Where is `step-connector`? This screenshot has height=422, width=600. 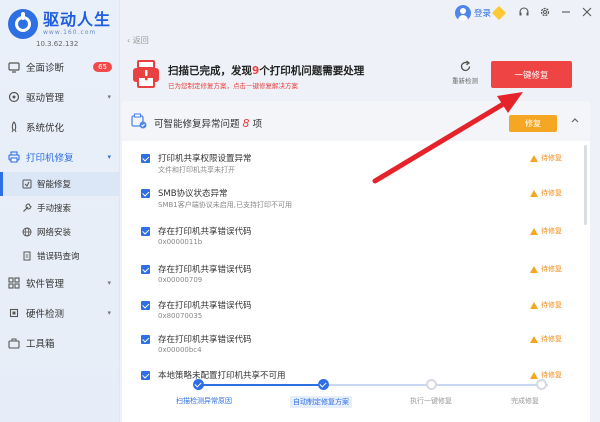
step-connector is located at coordinates (260, 385).